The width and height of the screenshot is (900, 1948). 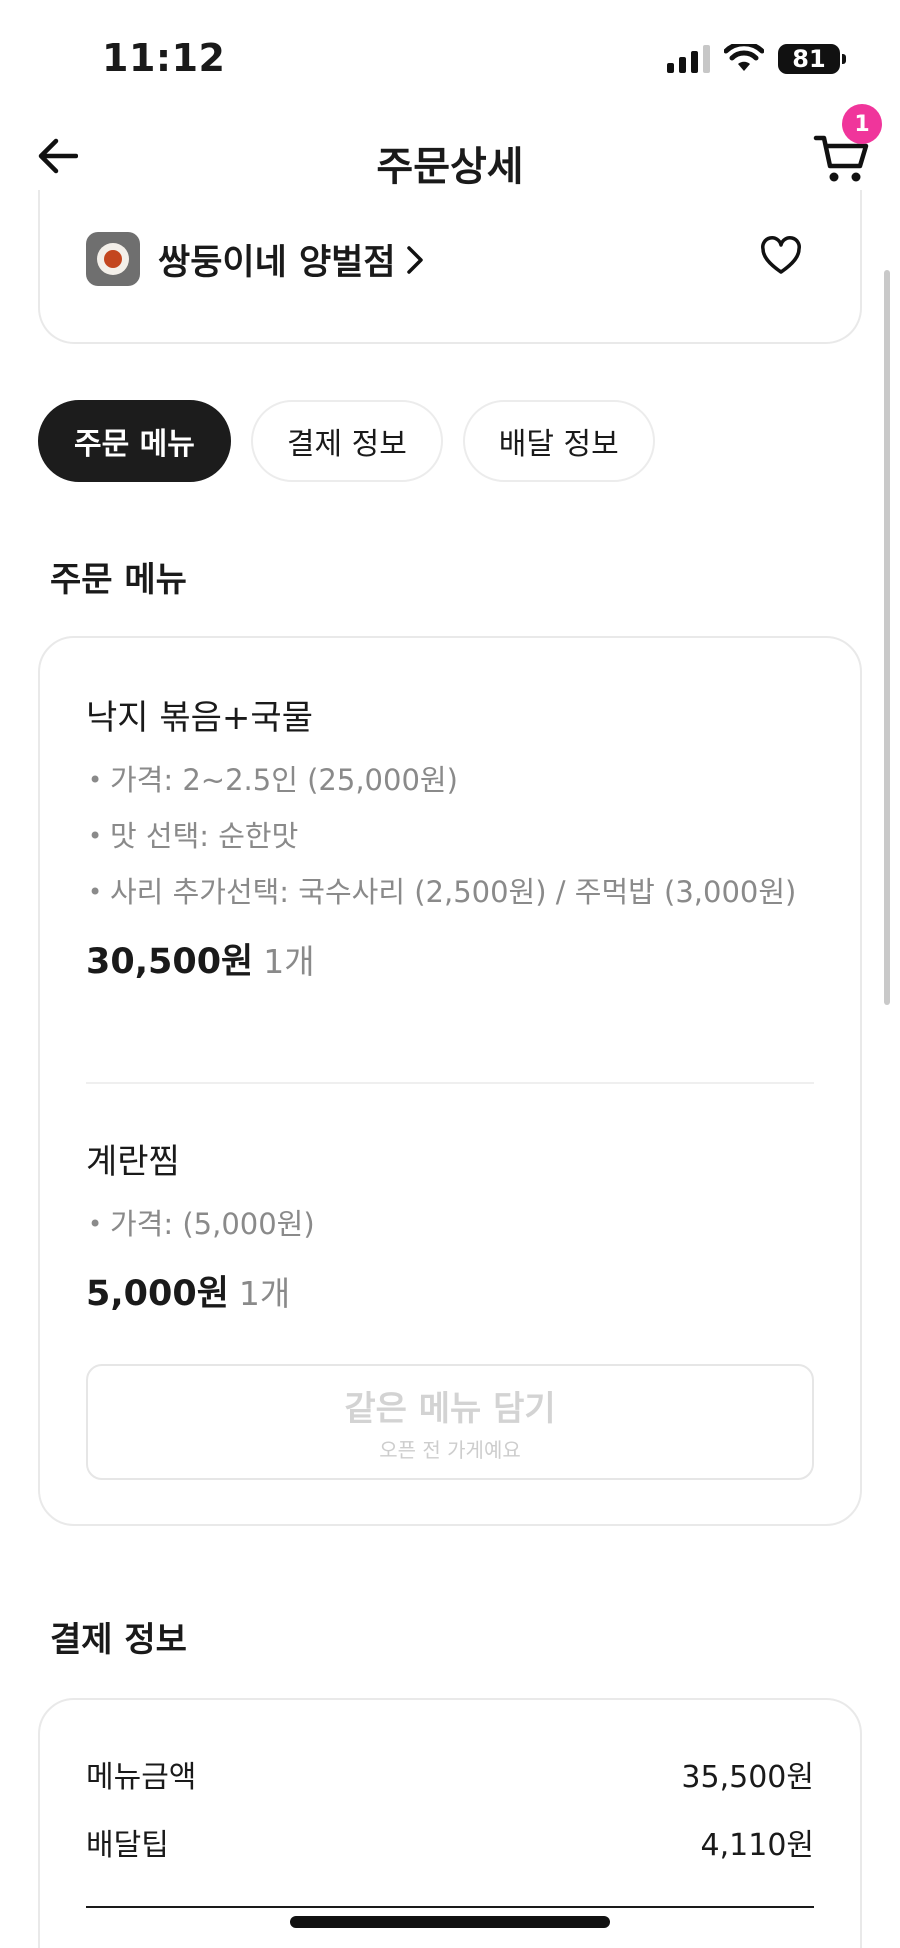 I want to click on menu-item-price-row: 5,000원 1개, so click(x=450, y=1290).